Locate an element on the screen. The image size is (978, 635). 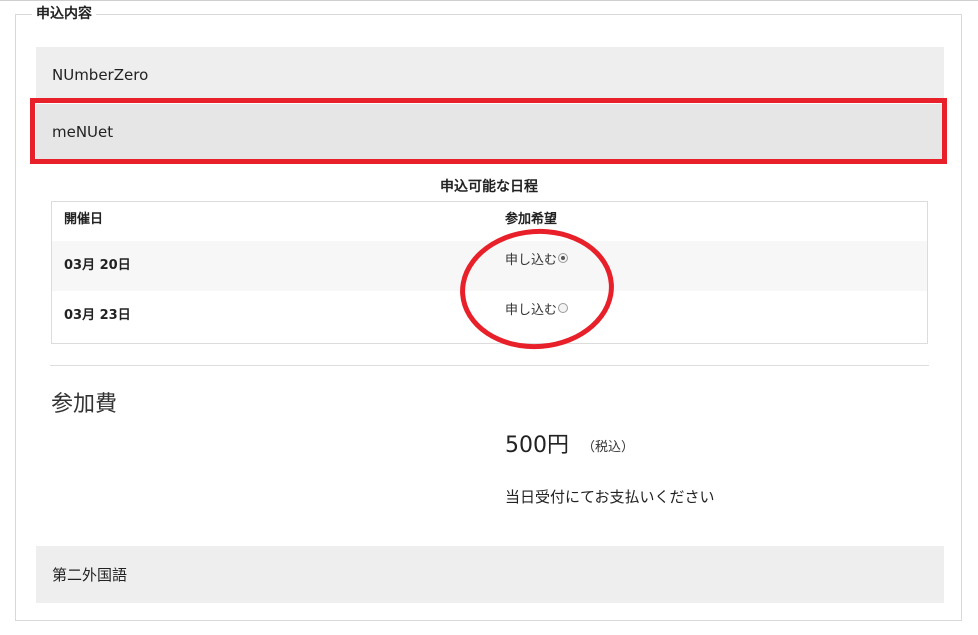
fieldset-legend: 申込内容 is located at coordinates (64, 14).